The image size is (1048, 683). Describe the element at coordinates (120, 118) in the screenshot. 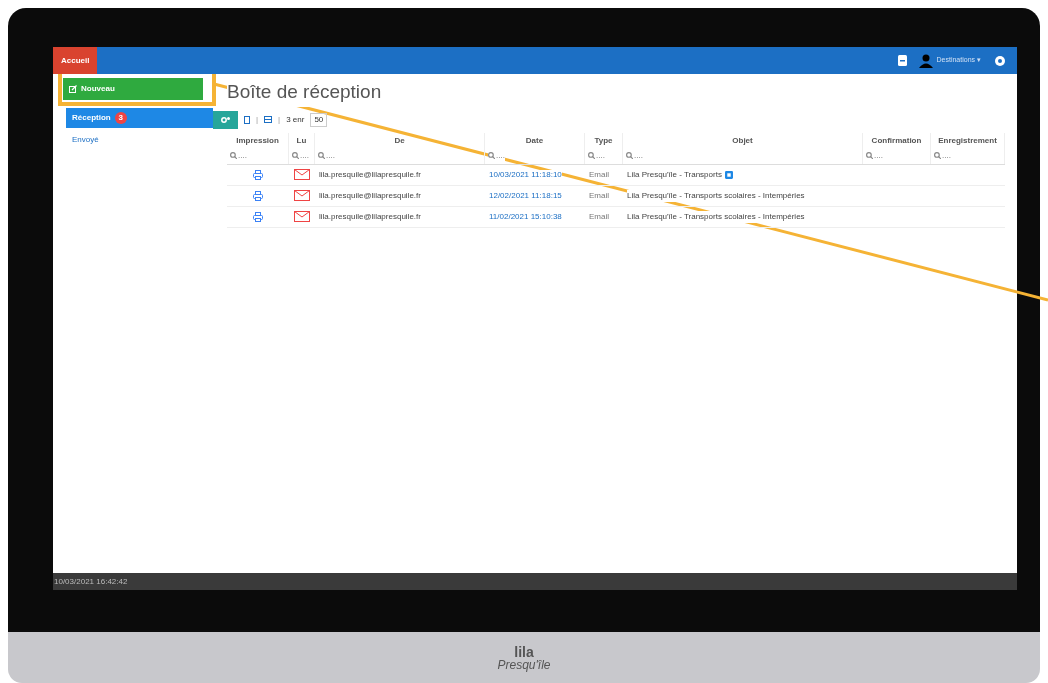

I see `count-badge: 3` at that location.